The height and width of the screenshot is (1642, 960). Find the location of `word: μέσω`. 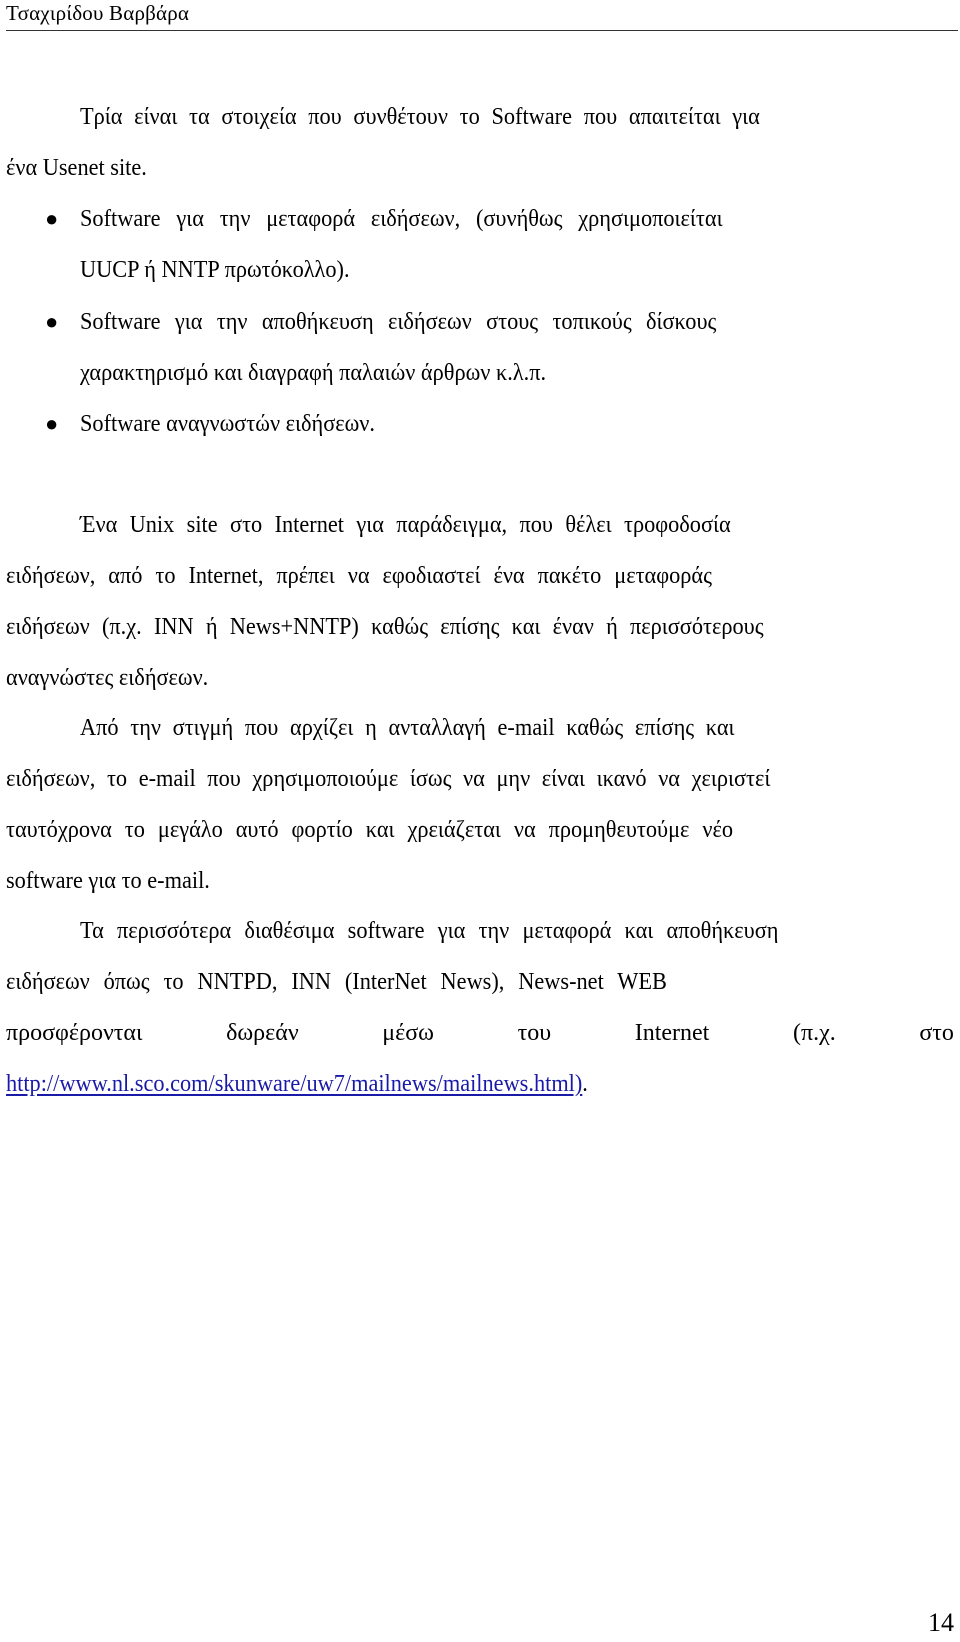

word: μέσω is located at coordinates (408, 1033).